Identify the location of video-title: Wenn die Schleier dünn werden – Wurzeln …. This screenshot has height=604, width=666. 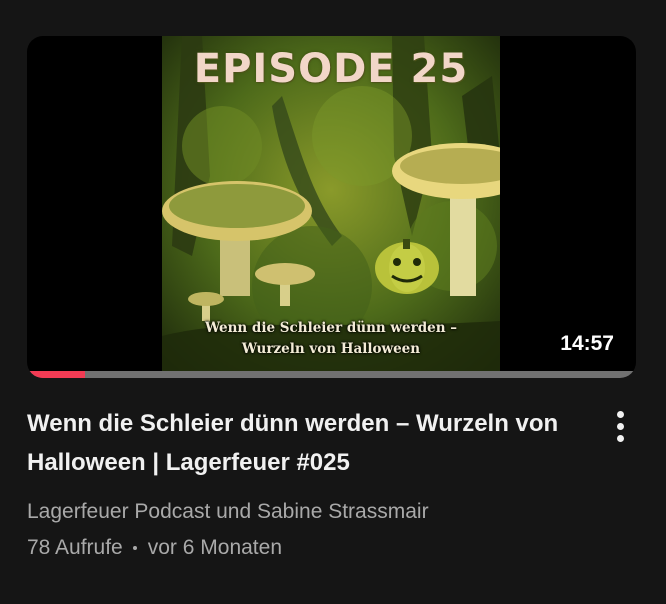
(307, 443).